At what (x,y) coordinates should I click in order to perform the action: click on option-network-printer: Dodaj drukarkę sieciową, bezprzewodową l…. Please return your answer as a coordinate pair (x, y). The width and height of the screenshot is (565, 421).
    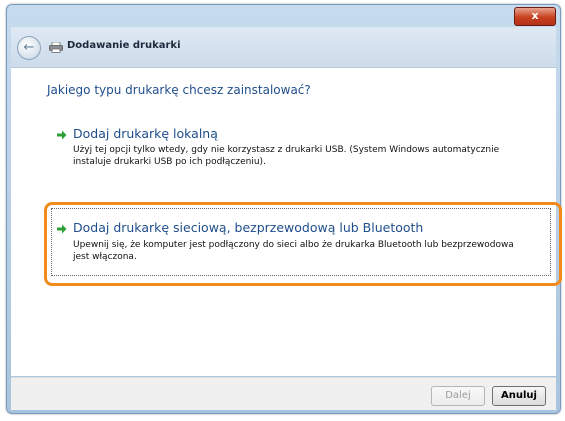
    Looking at the image, I should click on (301, 242).